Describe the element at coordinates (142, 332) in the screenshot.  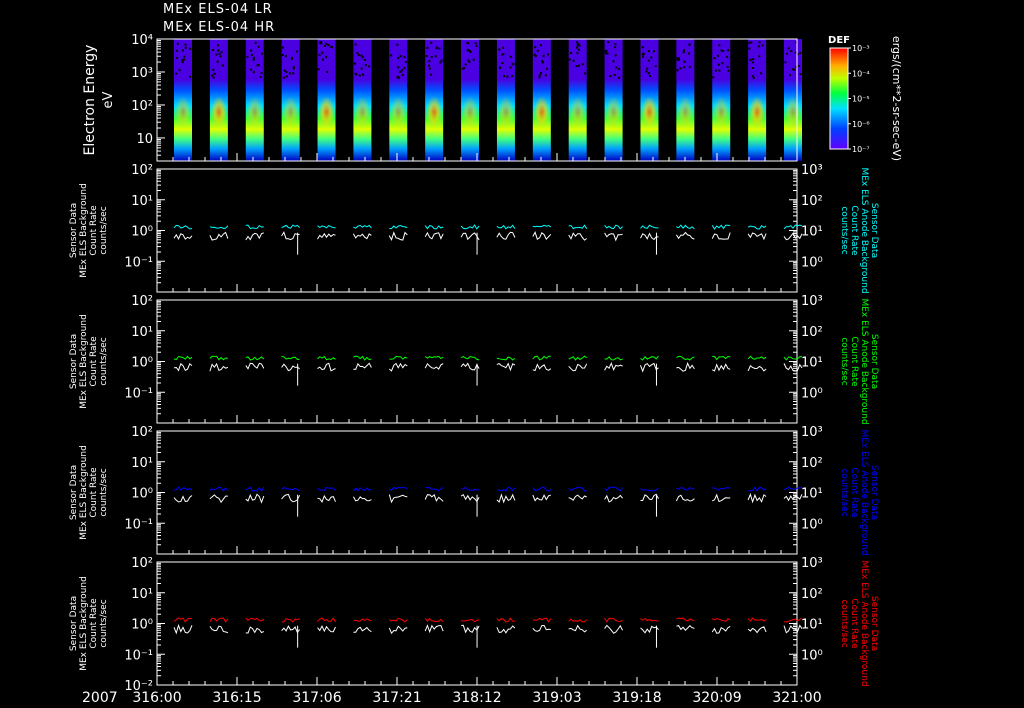
I see `y-tick-label: 10¹` at that location.